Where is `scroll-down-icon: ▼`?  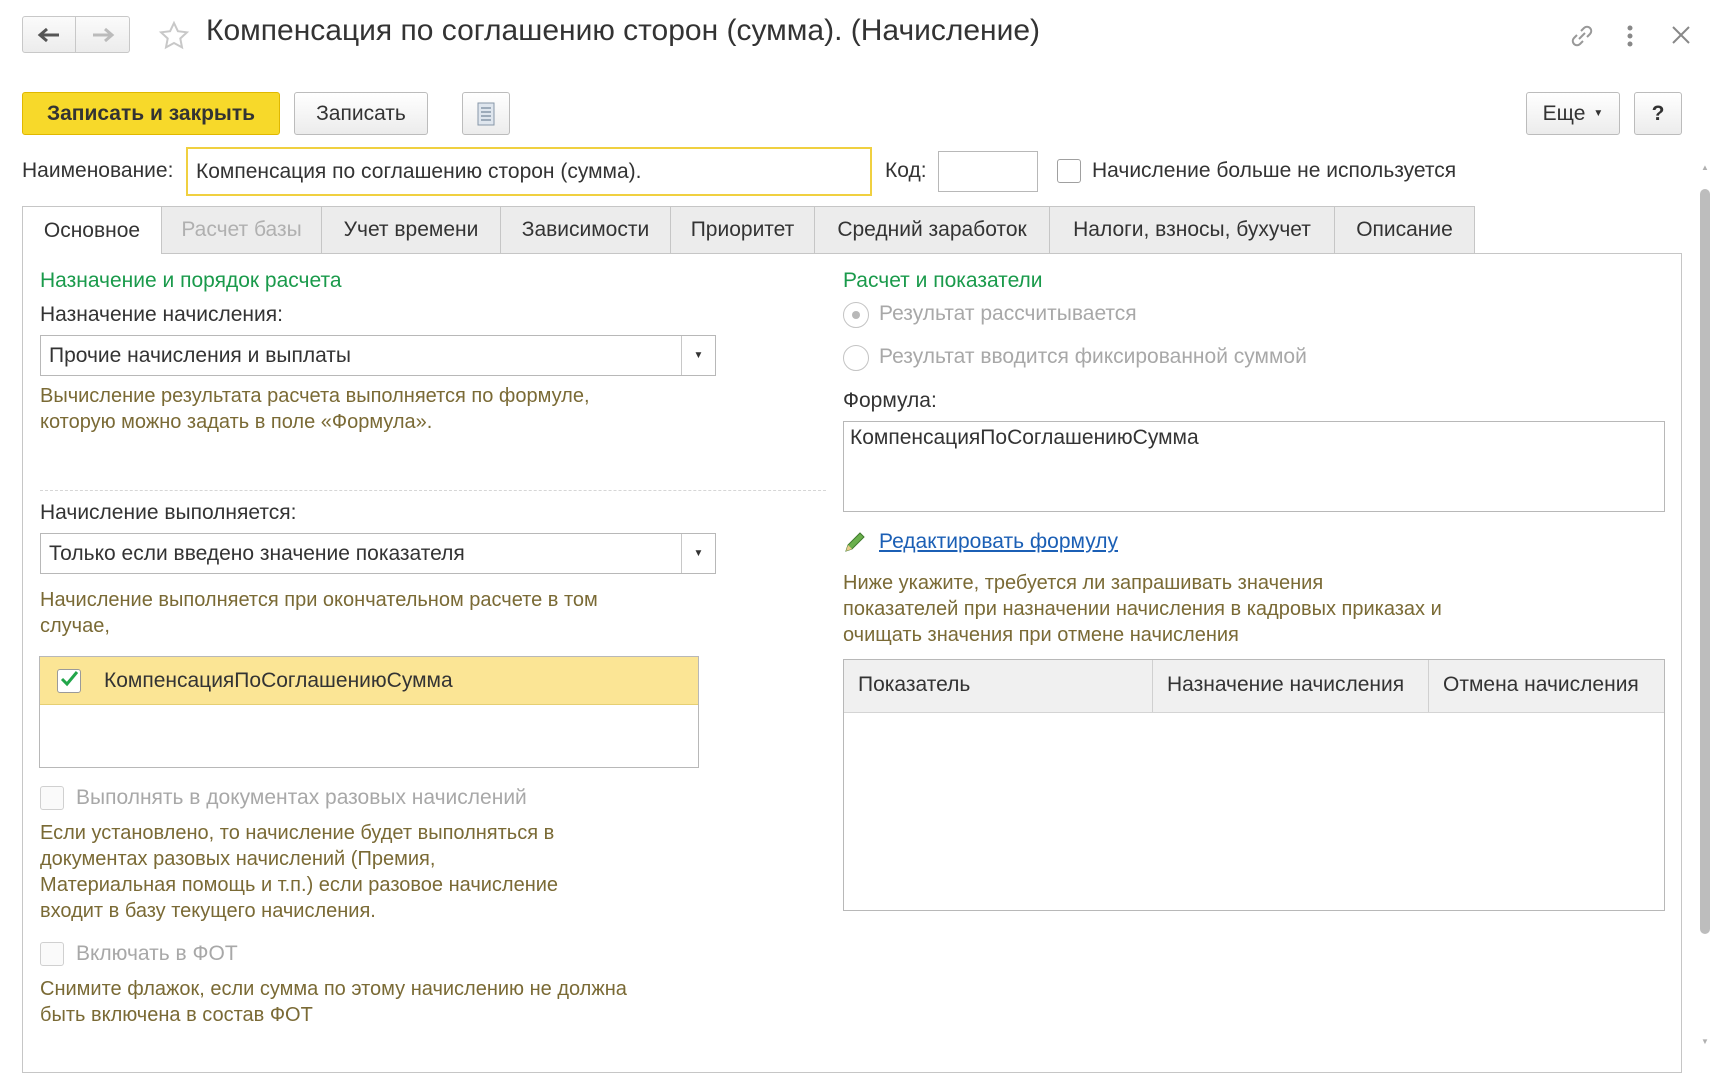
scroll-down-icon: ▼ is located at coordinates (1705, 1041).